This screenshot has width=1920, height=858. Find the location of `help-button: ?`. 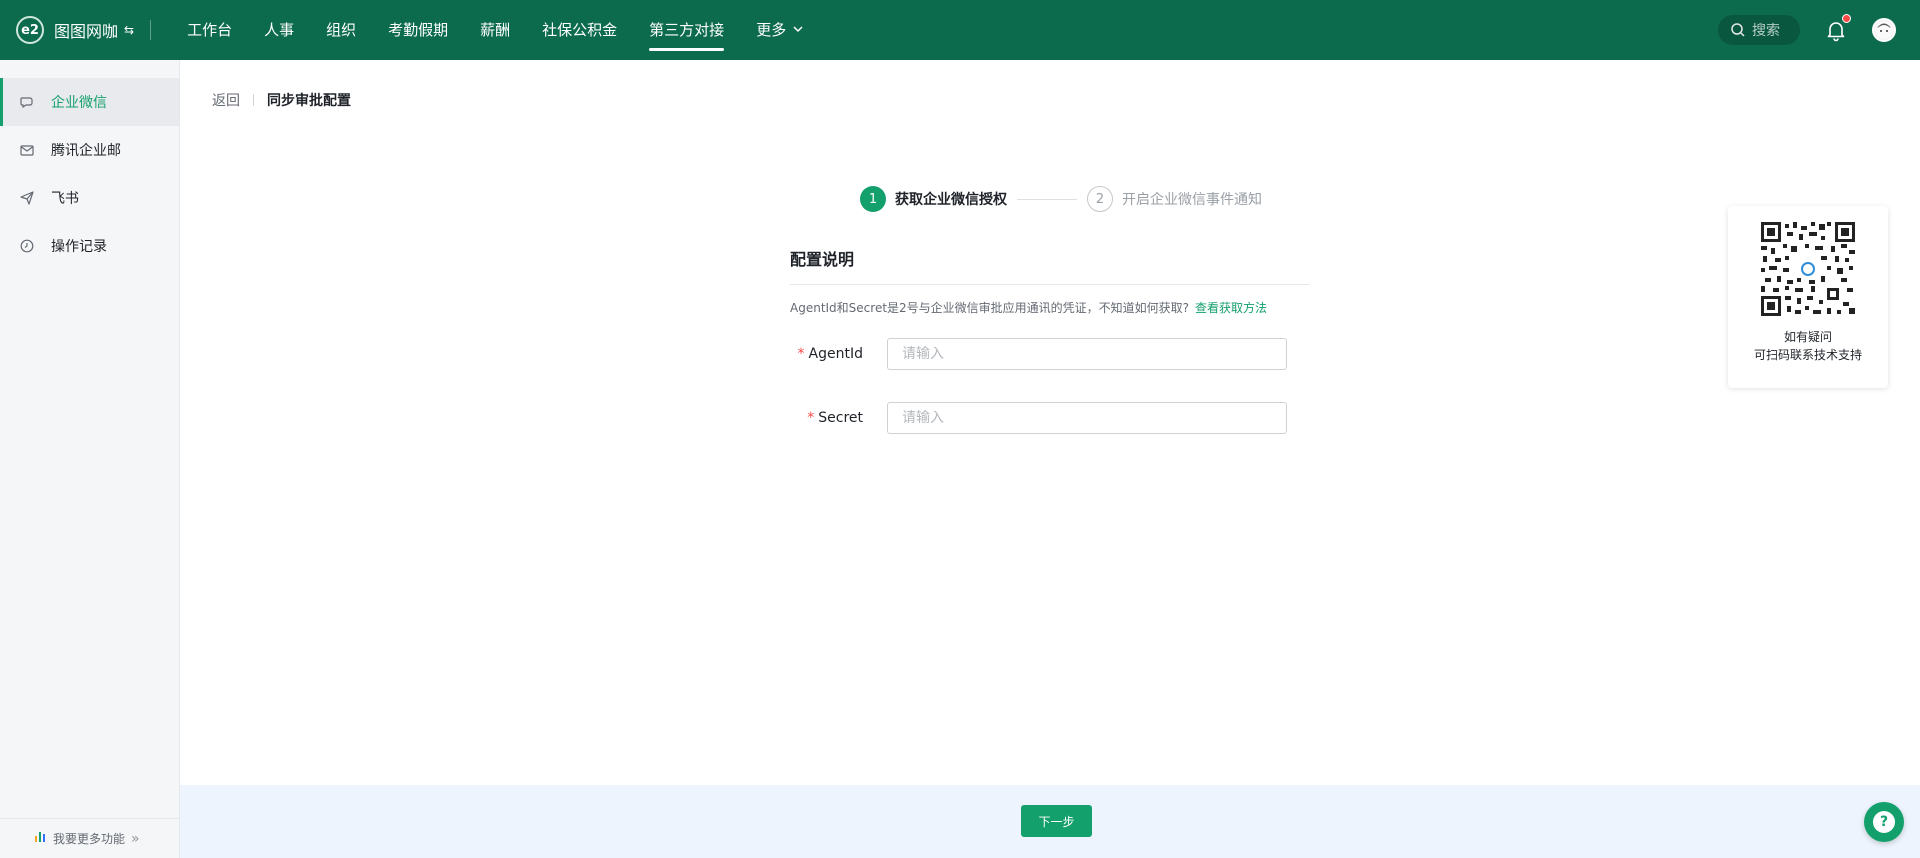

help-button: ? is located at coordinates (1884, 822).